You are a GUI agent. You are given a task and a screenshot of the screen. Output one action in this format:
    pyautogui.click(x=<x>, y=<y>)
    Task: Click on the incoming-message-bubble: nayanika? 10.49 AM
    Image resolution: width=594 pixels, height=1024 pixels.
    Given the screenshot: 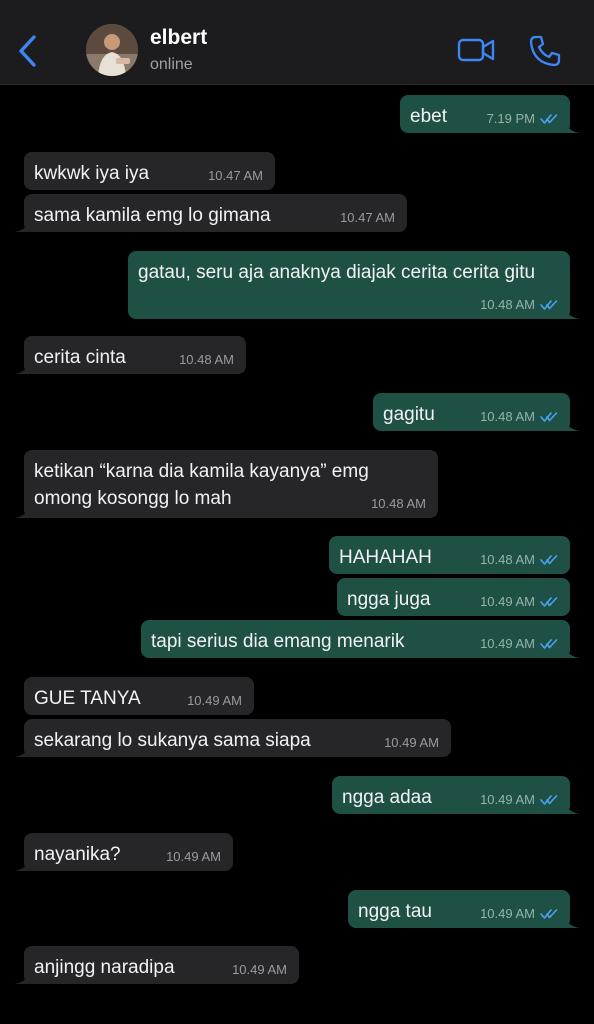 What is the action you would take?
    pyautogui.click(x=123, y=852)
    